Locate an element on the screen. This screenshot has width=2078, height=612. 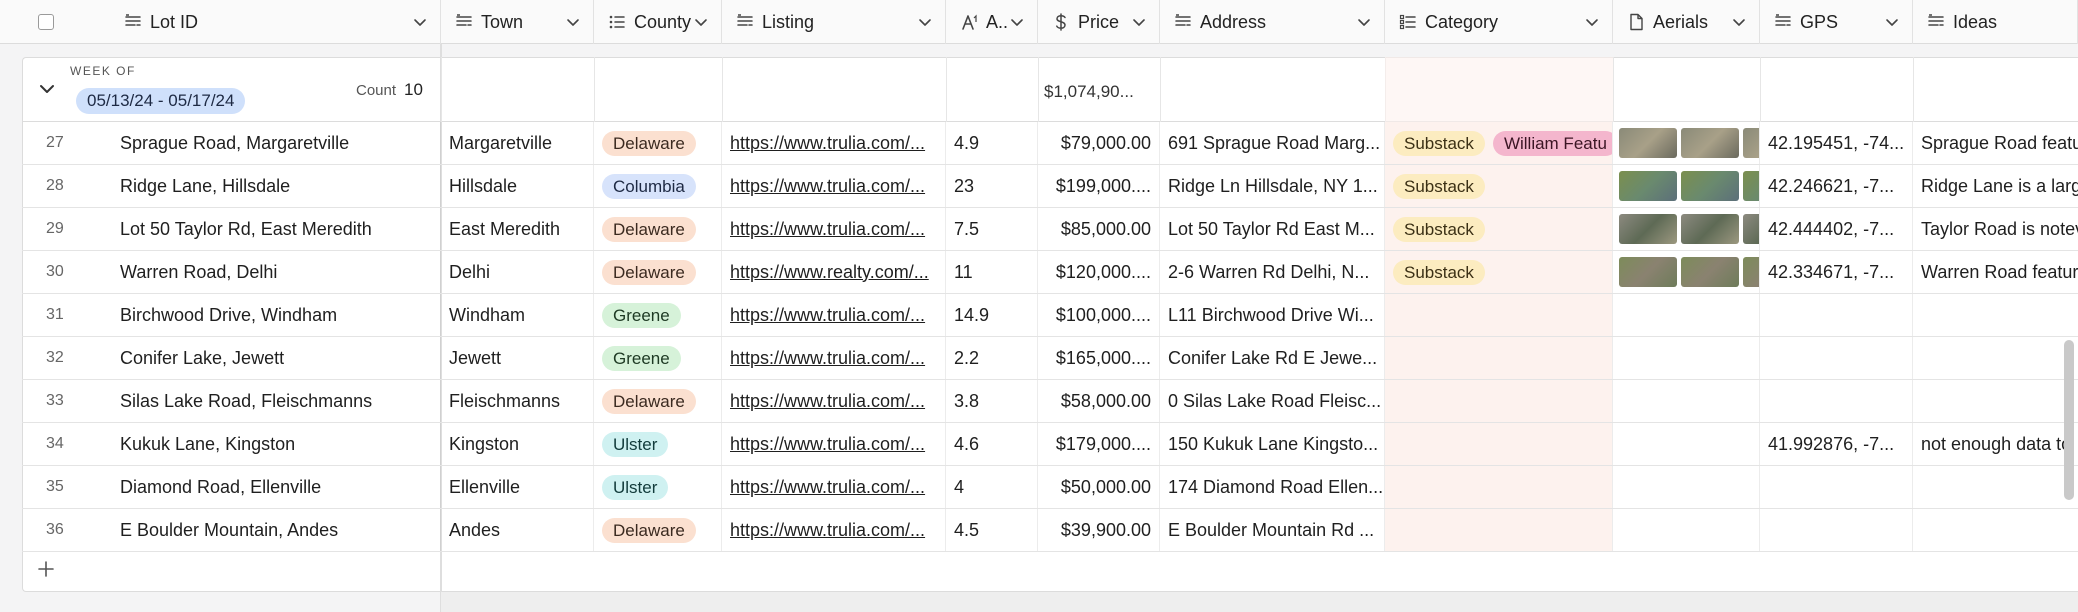
cell-price: $58,000.00 is located at coordinates (1099, 401).